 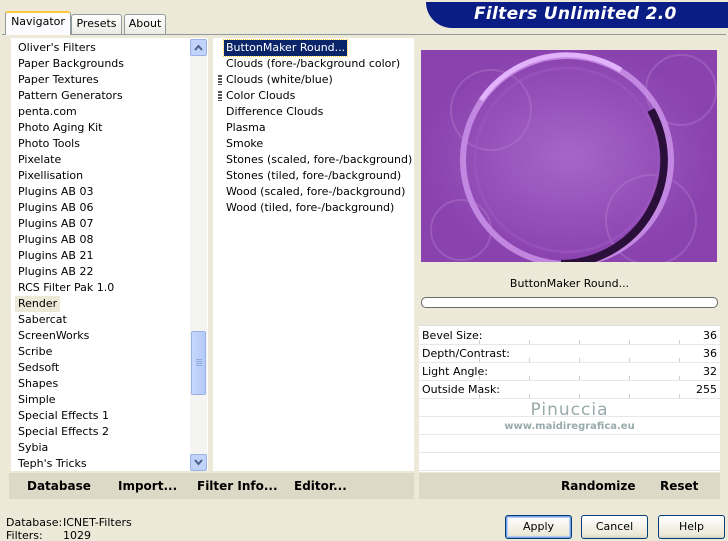 What do you see at coordinates (33, 448) in the screenshot?
I see `category-item: Sybia` at bounding box center [33, 448].